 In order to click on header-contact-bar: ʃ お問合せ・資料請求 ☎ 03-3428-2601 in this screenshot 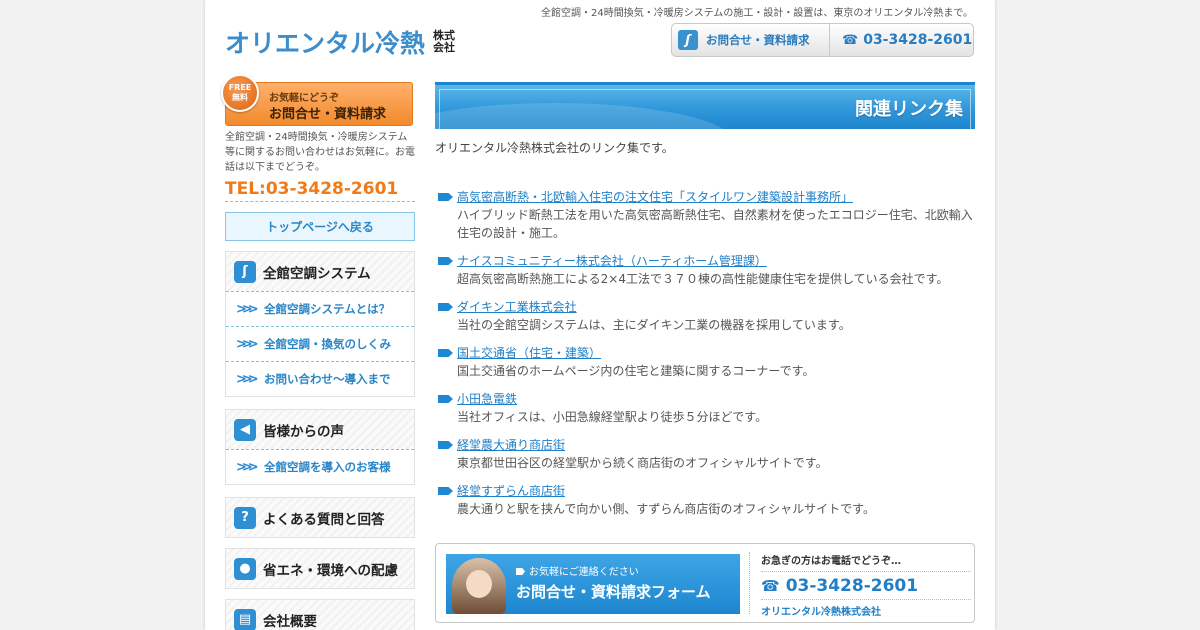, I will do `click(822, 40)`.